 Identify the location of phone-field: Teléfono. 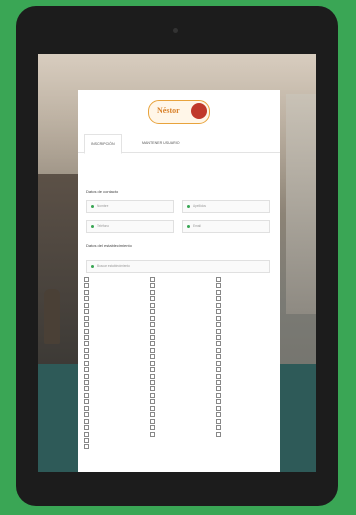
(130, 226).